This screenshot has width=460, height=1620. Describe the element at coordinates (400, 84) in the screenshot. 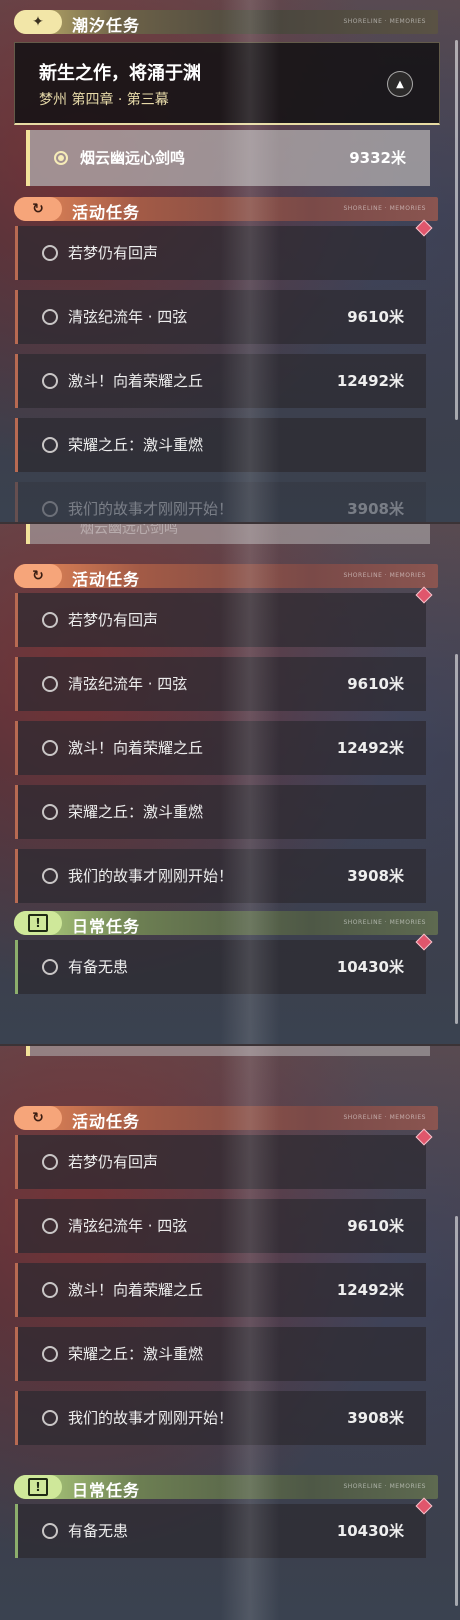

I see `collapse-icon: ▲` at that location.